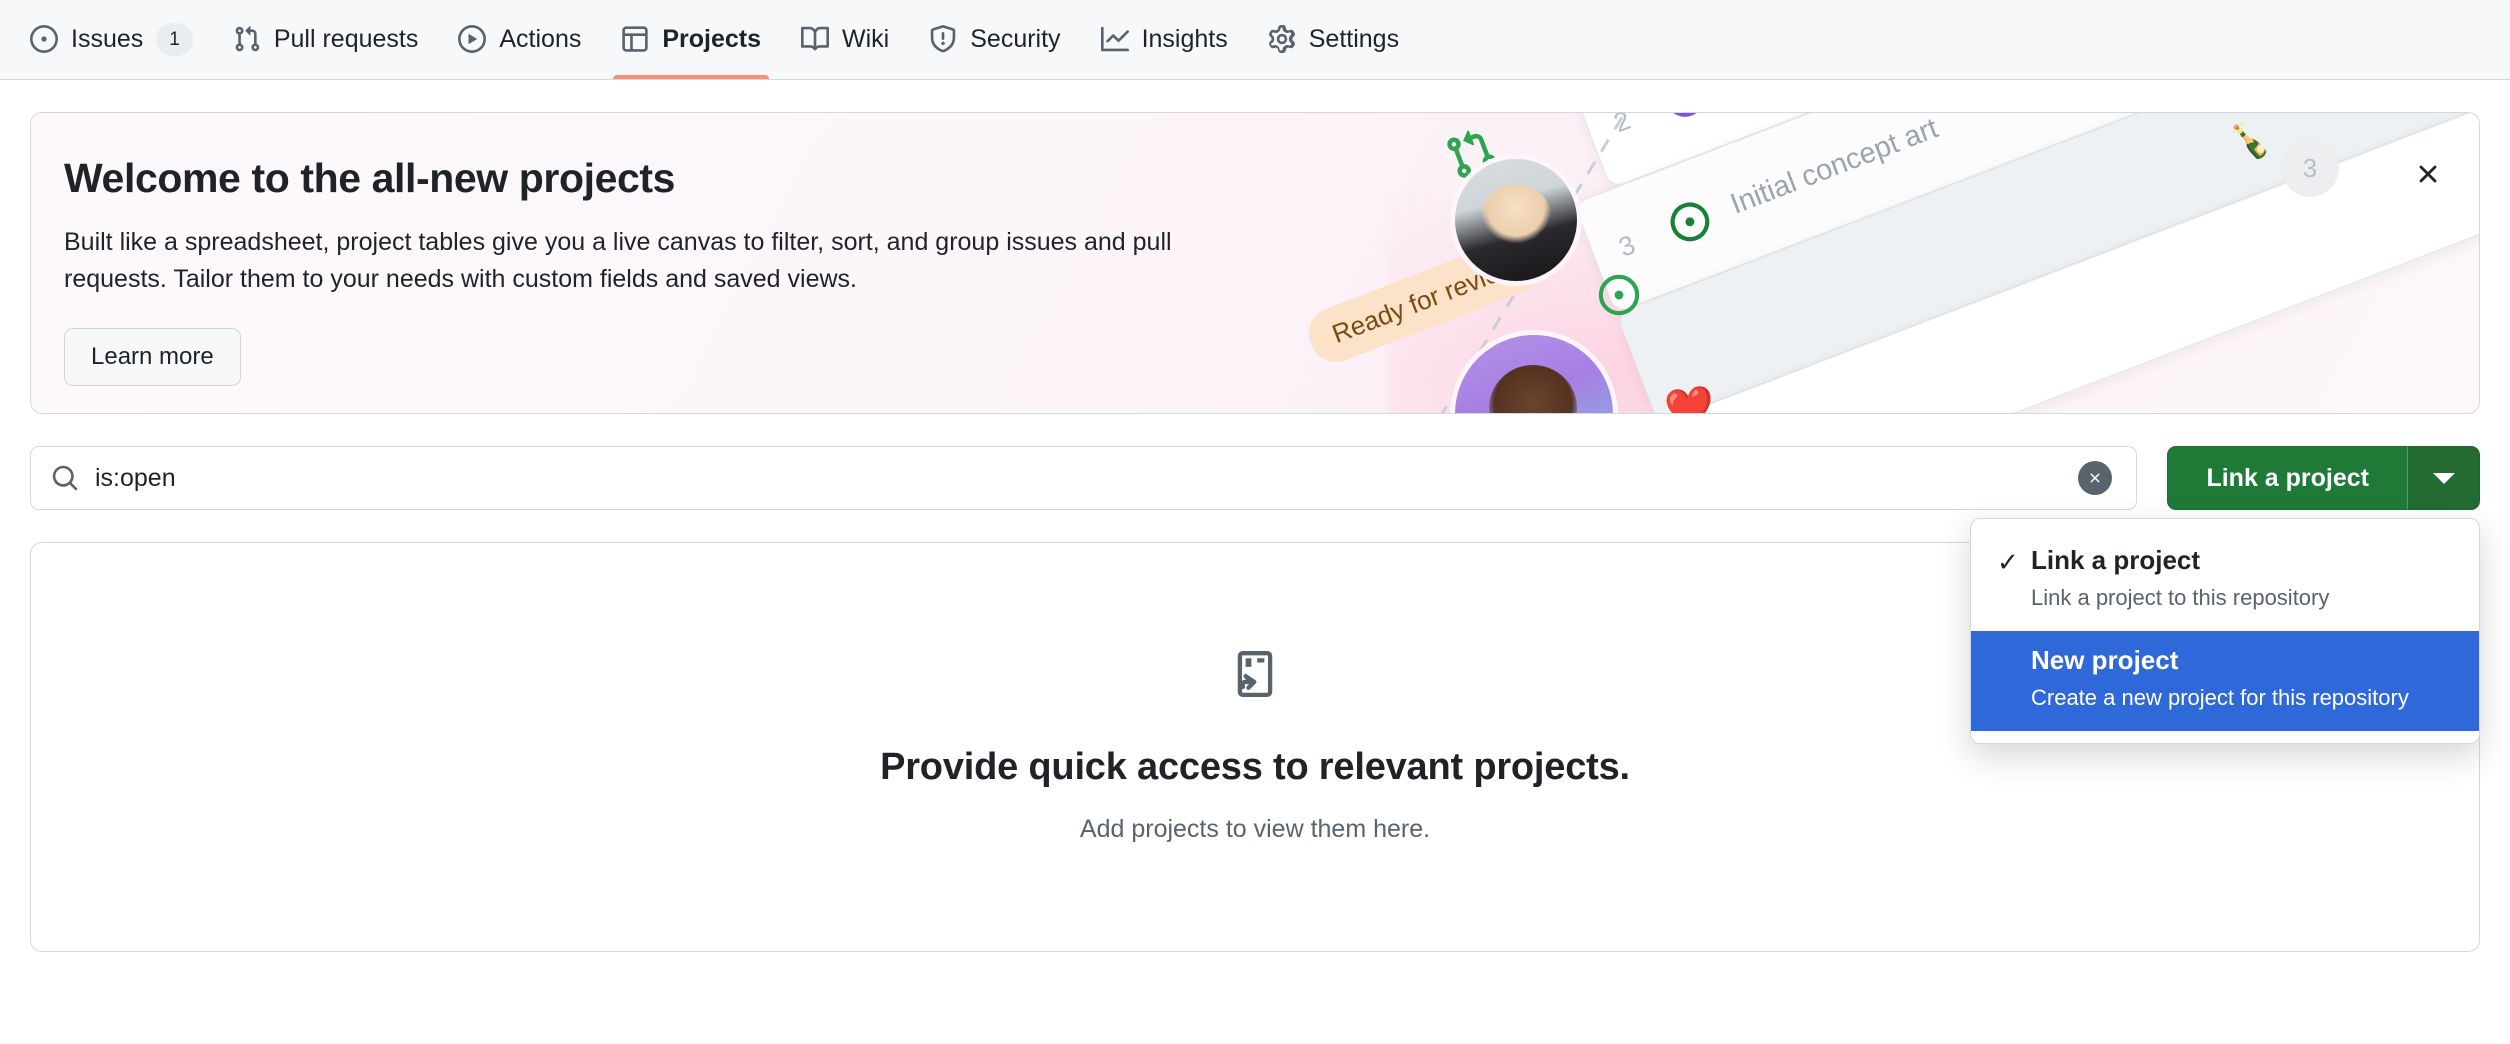 The height and width of the screenshot is (1044, 2510). Describe the element at coordinates (2008, 562) in the screenshot. I see `check-icon: ✓` at that location.